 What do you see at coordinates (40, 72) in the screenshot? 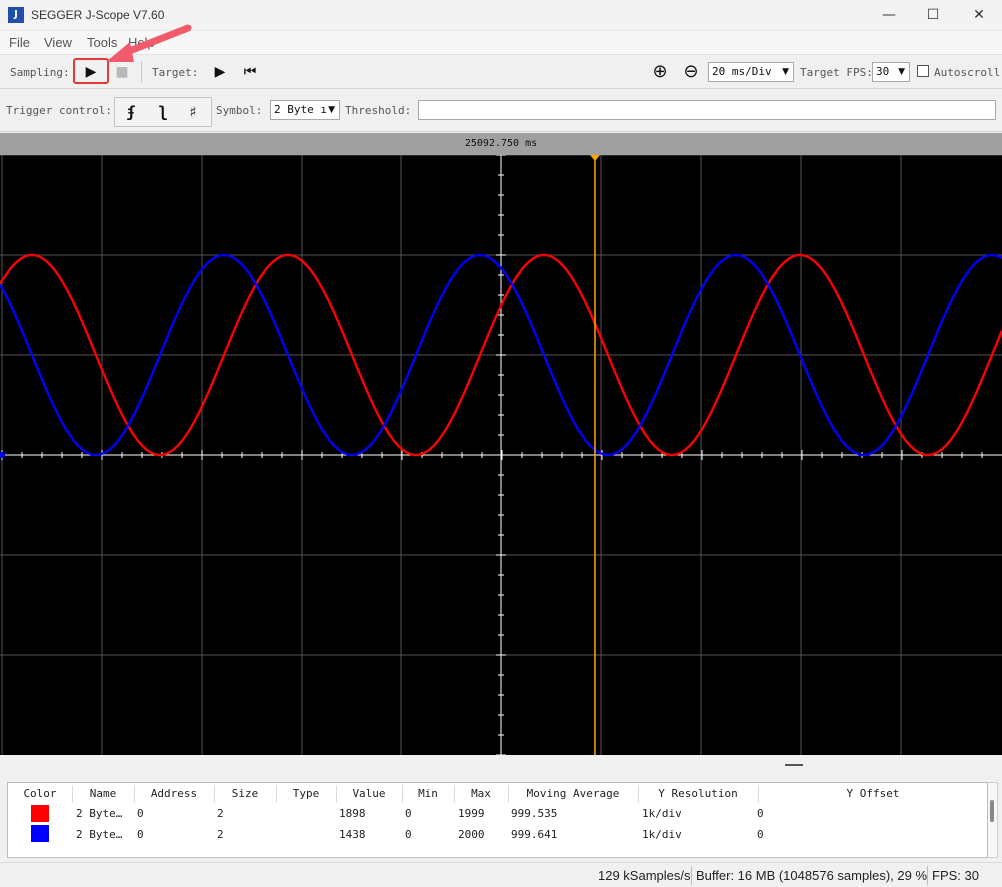
I see `sampling-label: Sampling:` at bounding box center [40, 72].